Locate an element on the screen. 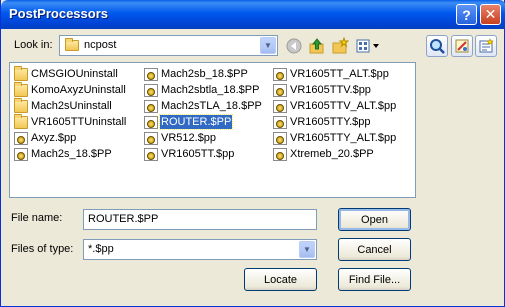 The height and width of the screenshot is (307, 505). item-label: Mach2sUninstall is located at coordinates (71, 106).